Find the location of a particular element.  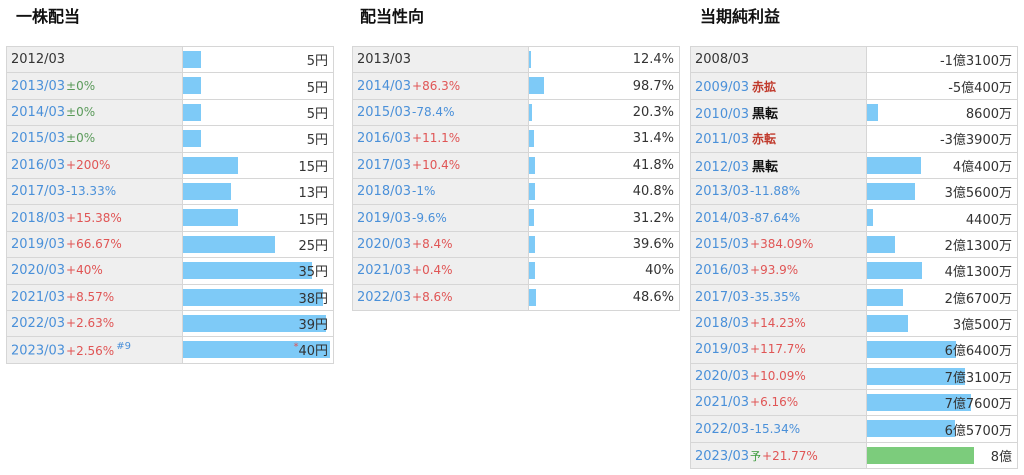

value-label: 25円 is located at coordinates (313, 246).